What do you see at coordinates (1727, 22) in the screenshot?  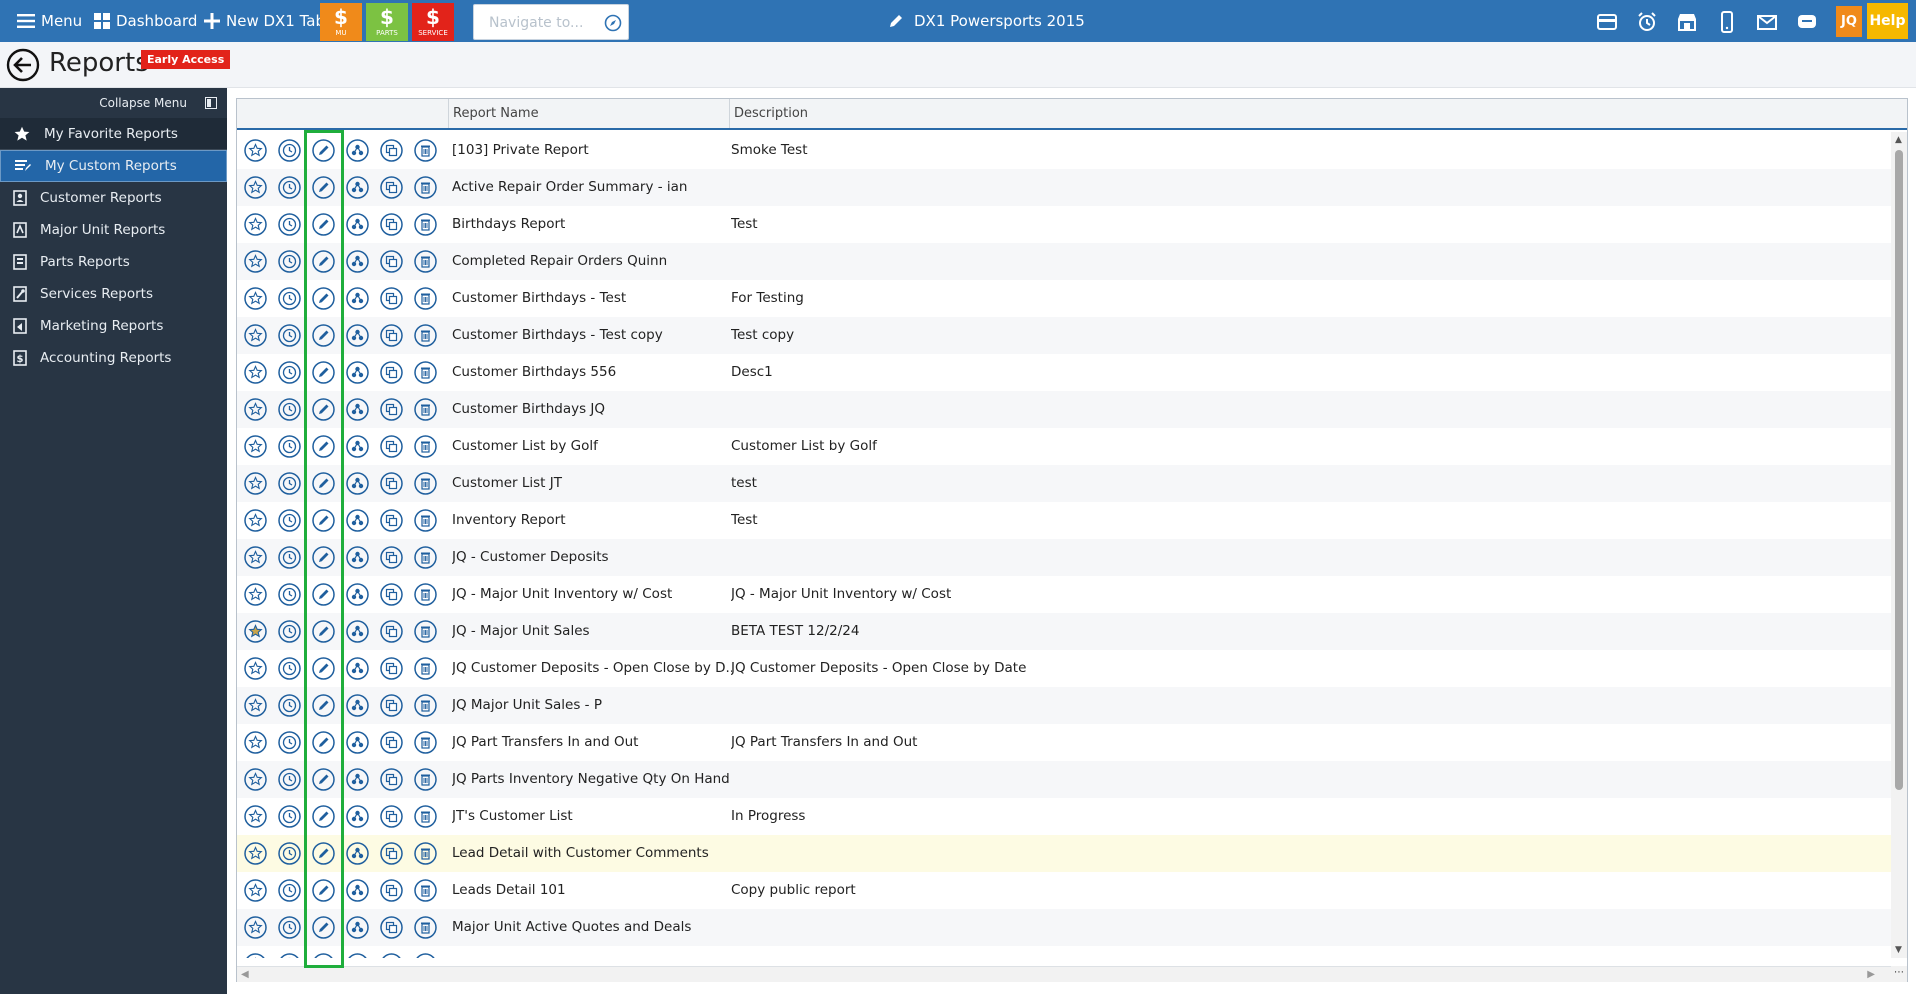 I see `mobile-phone-icon` at bounding box center [1727, 22].